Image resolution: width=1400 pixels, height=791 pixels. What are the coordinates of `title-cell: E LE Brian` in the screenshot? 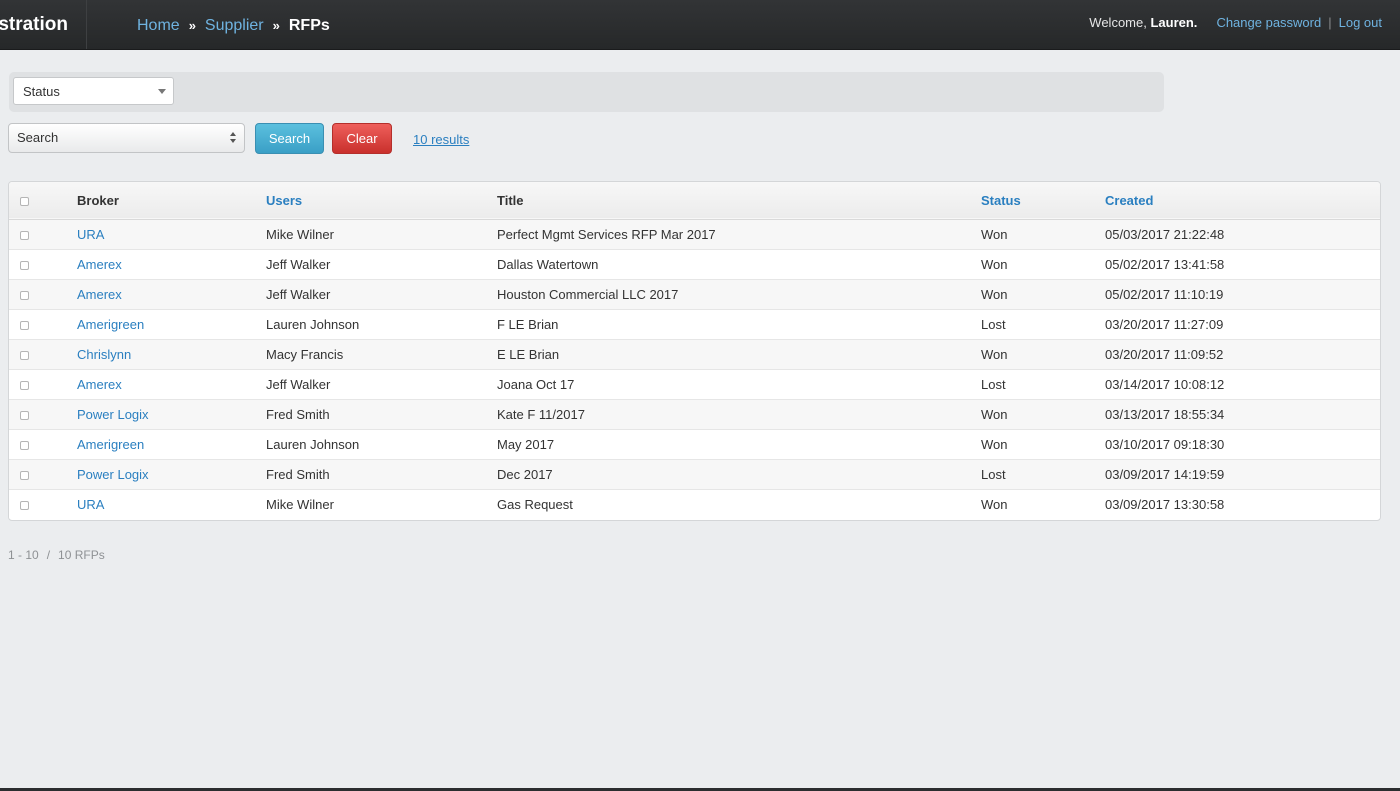 It's located at (528, 354).